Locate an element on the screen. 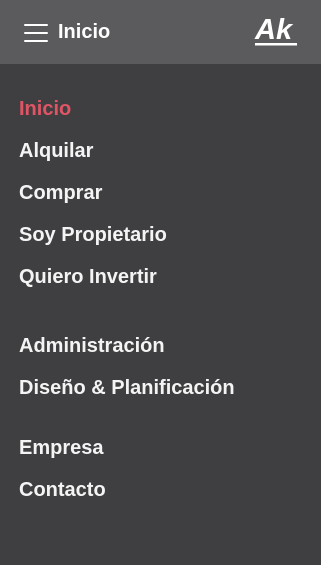  top-bar: Inicio Ak is located at coordinates (160, 32).